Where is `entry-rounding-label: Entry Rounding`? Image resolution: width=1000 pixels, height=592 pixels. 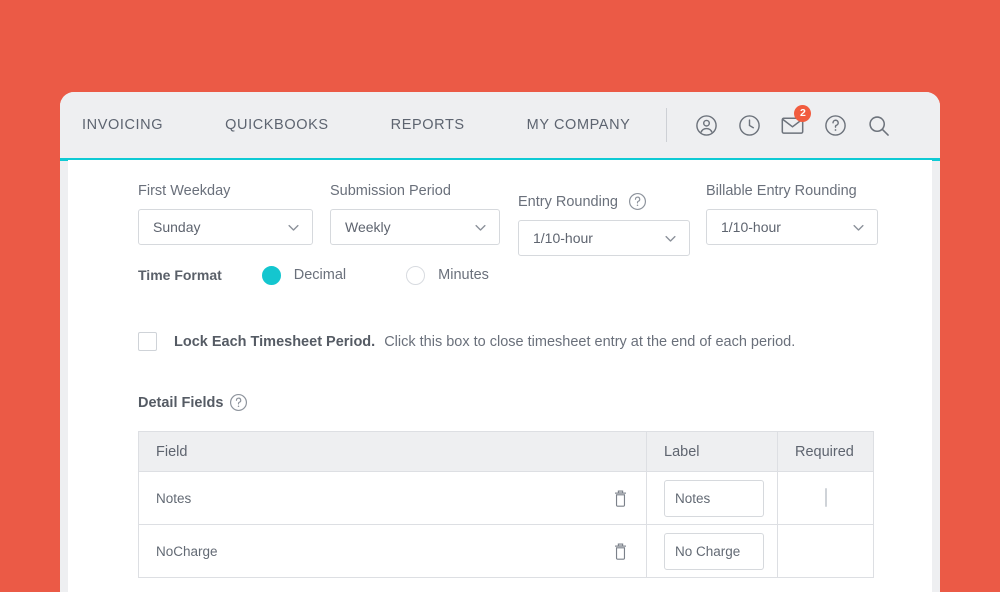 entry-rounding-label: Entry Rounding is located at coordinates (568, 202).